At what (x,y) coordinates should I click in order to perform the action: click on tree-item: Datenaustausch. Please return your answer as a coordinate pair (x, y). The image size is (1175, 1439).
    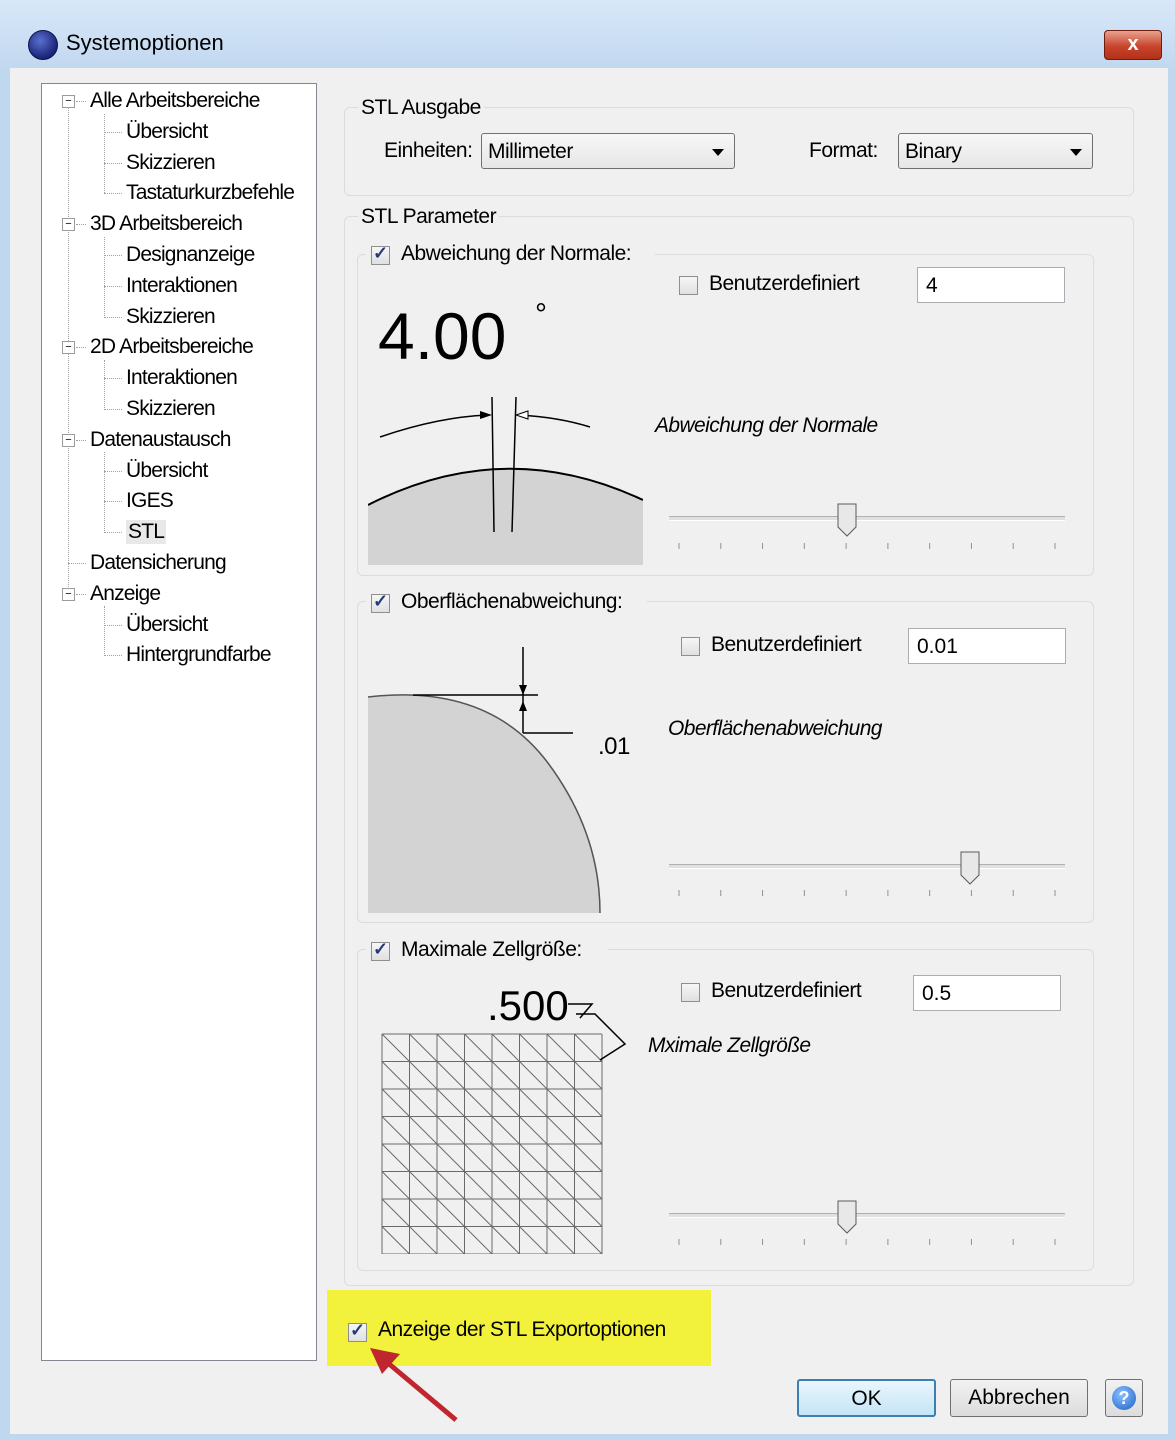
    Looking at the image, I should click on (160, 440).